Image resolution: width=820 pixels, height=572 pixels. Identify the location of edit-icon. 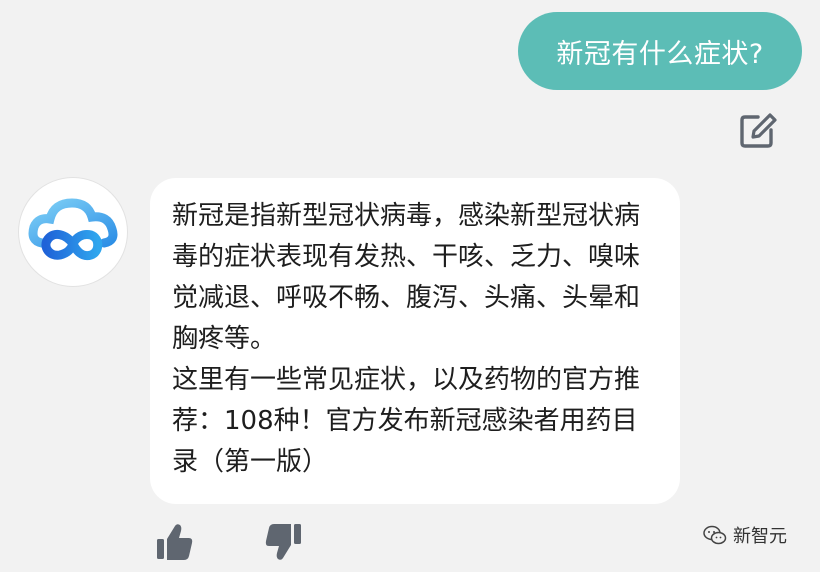
(758, 130).